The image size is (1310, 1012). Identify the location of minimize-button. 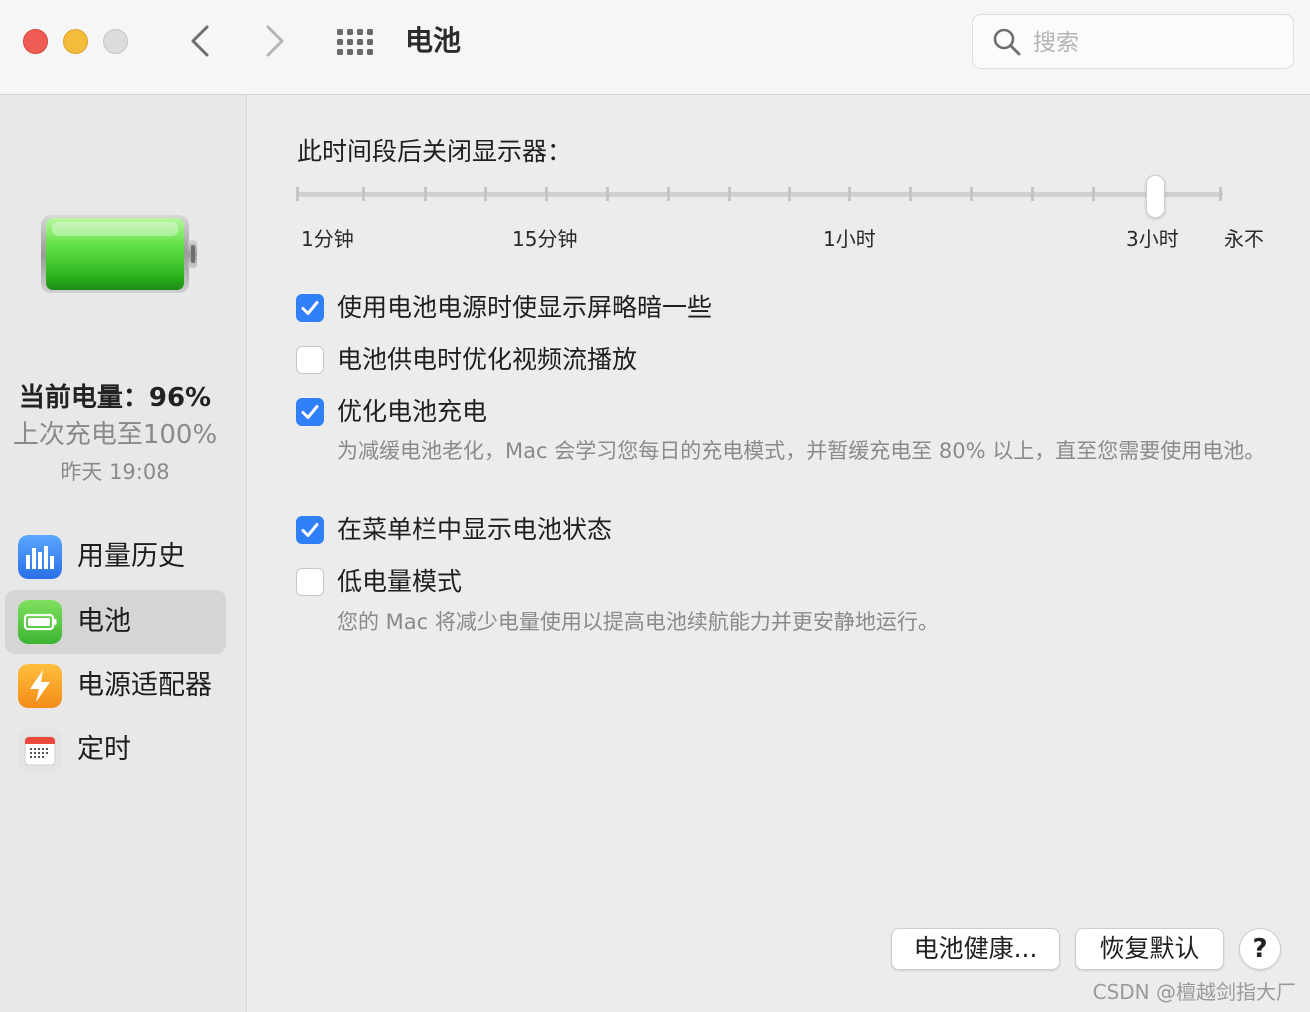
(75, 41).